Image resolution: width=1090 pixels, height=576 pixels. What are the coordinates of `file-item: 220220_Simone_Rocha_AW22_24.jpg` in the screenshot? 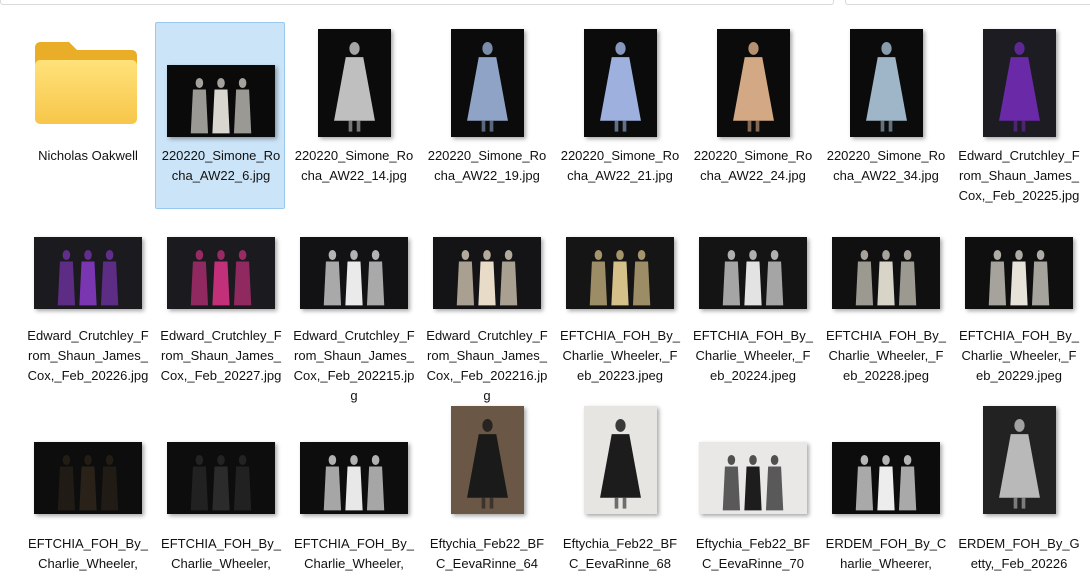 It's located at (752, 115).